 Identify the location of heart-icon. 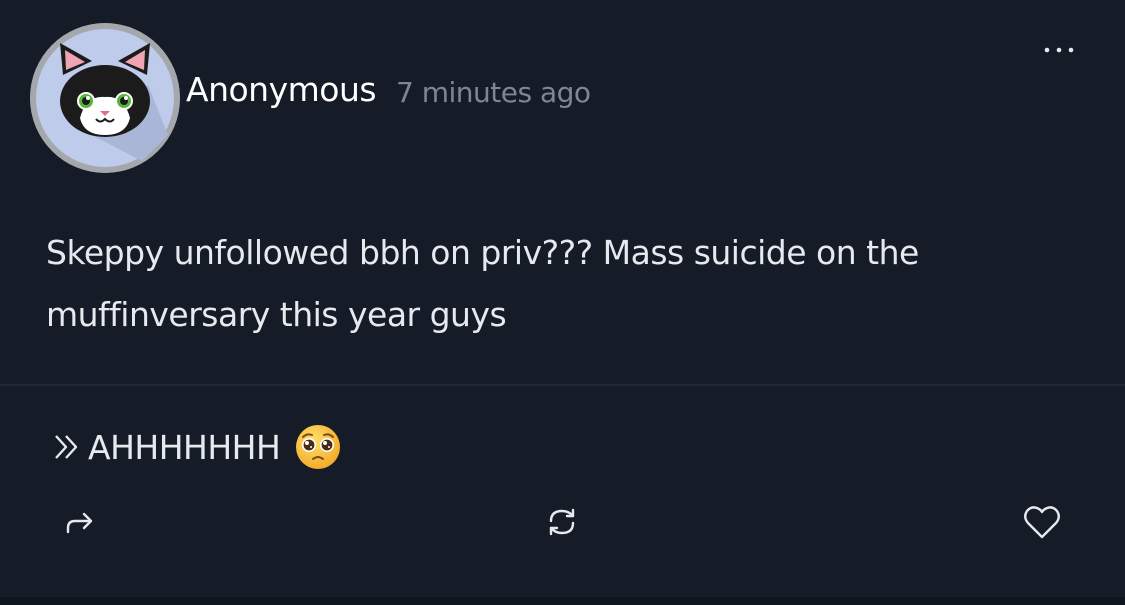
(1042, 522).